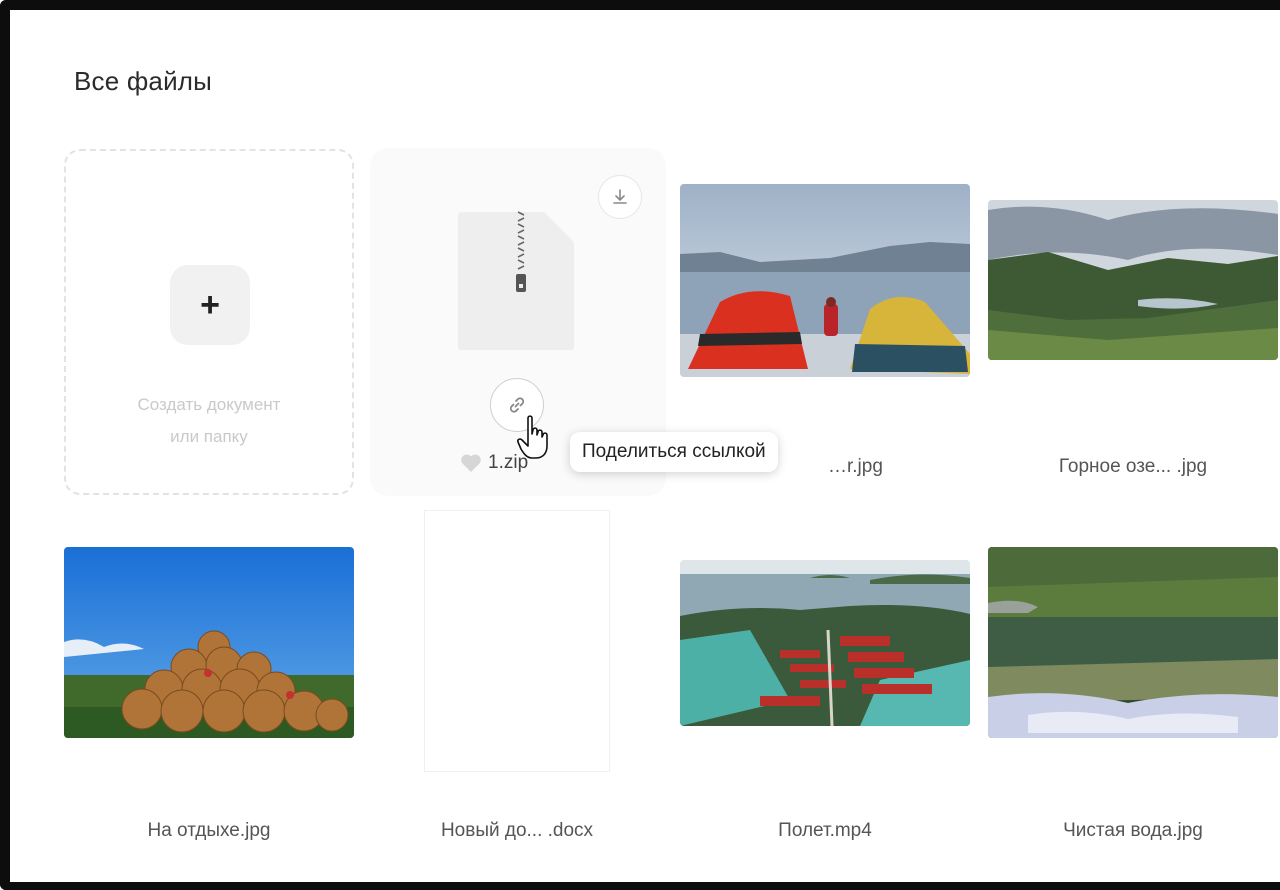  What do you see at coordinates (1133, 830) in the screenshot?
I see `file-name-clear-water: Чистая вода.jpg` at bounding box center [1133, 830].